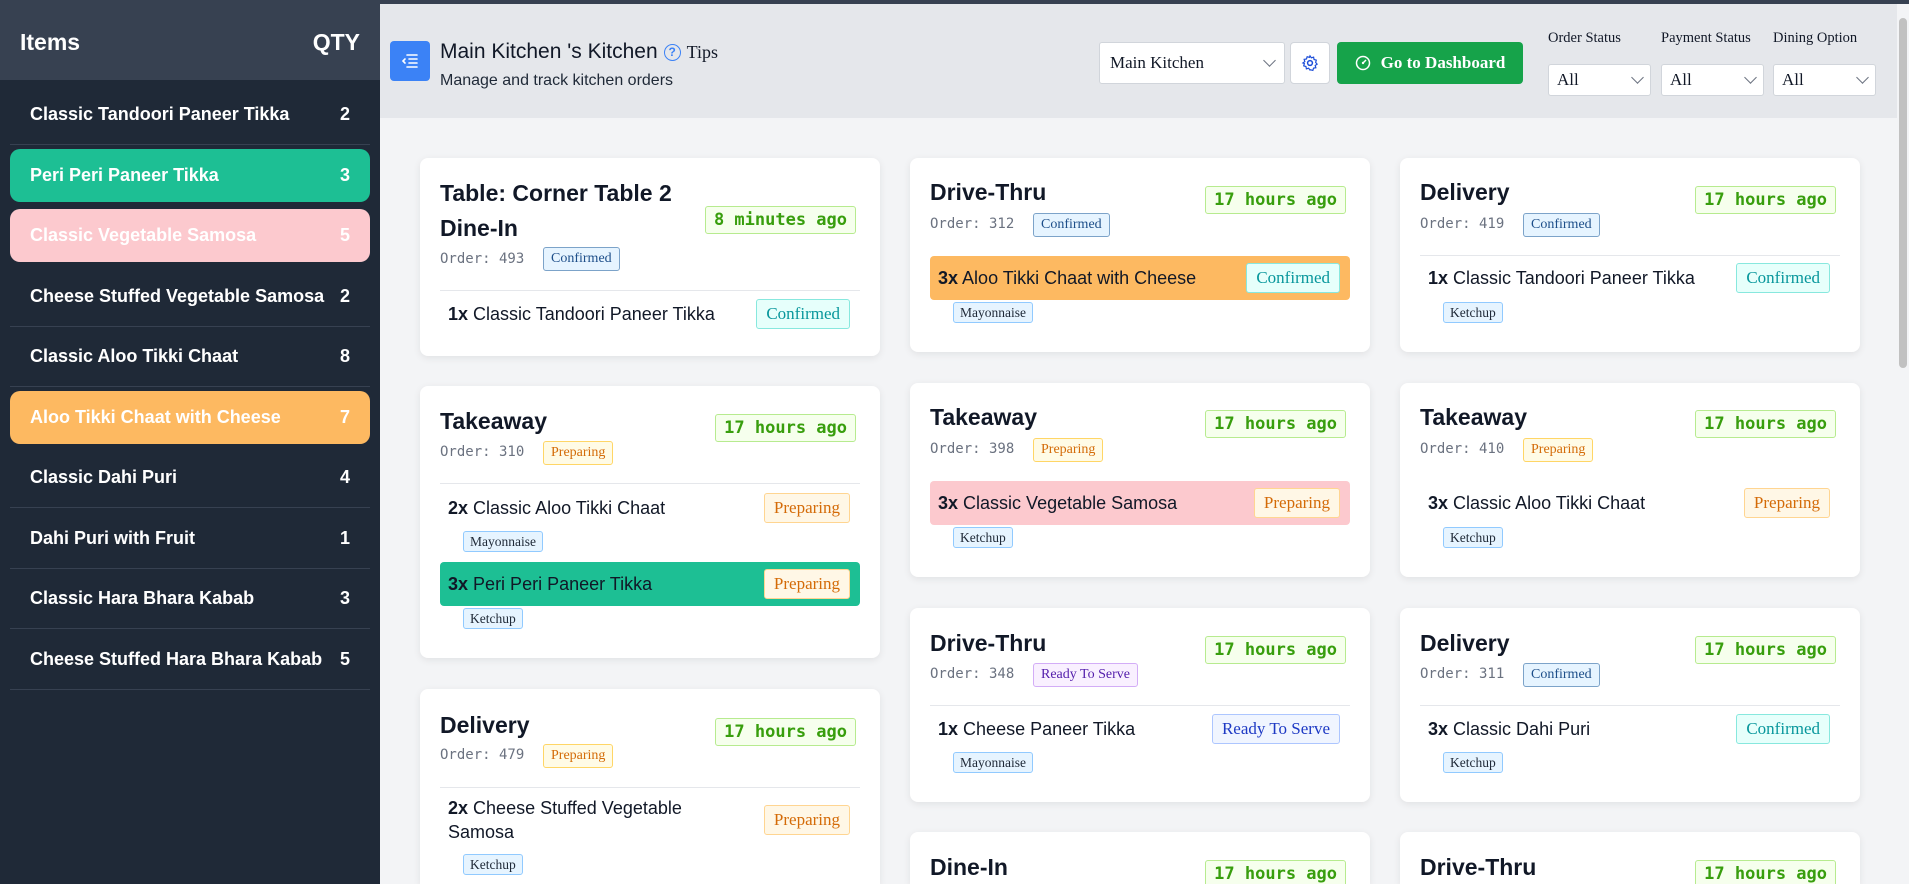 The width and height of the screenshot is (1909, 884). What do you see at coordinates (948, 278) in the screenshot?
I see `line-item-qty: 3x` at bounding box center [948, 278].